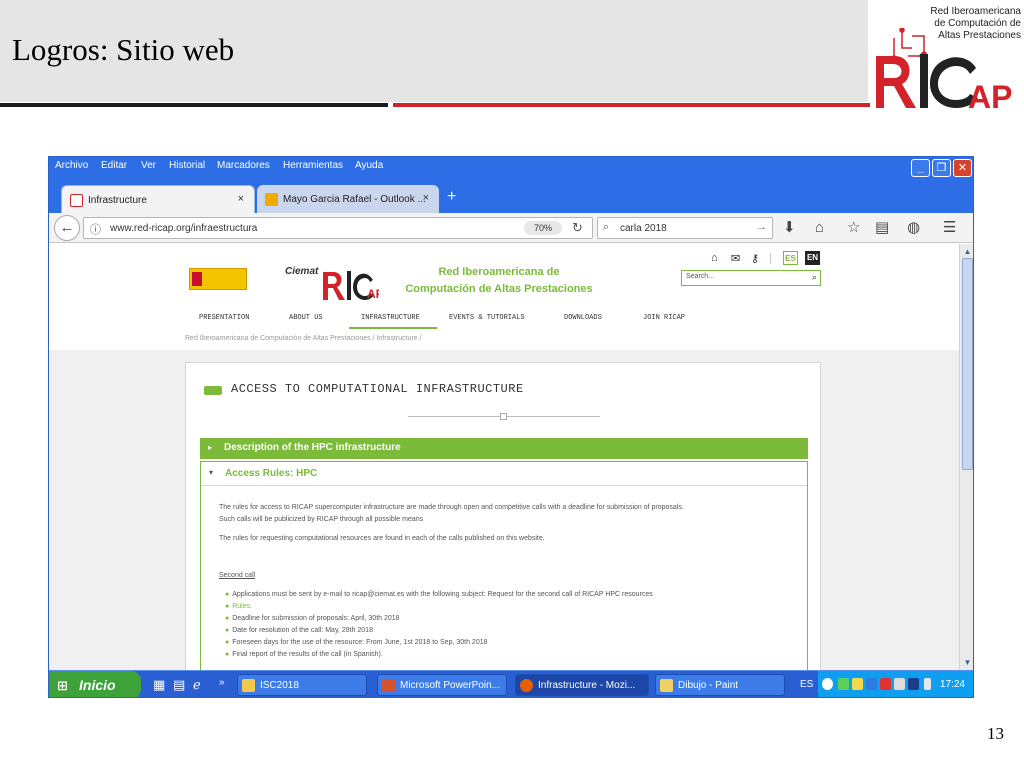 The image size is (1024, 768). I want to click on tray-bluetooth-icon, so click(871, 684).